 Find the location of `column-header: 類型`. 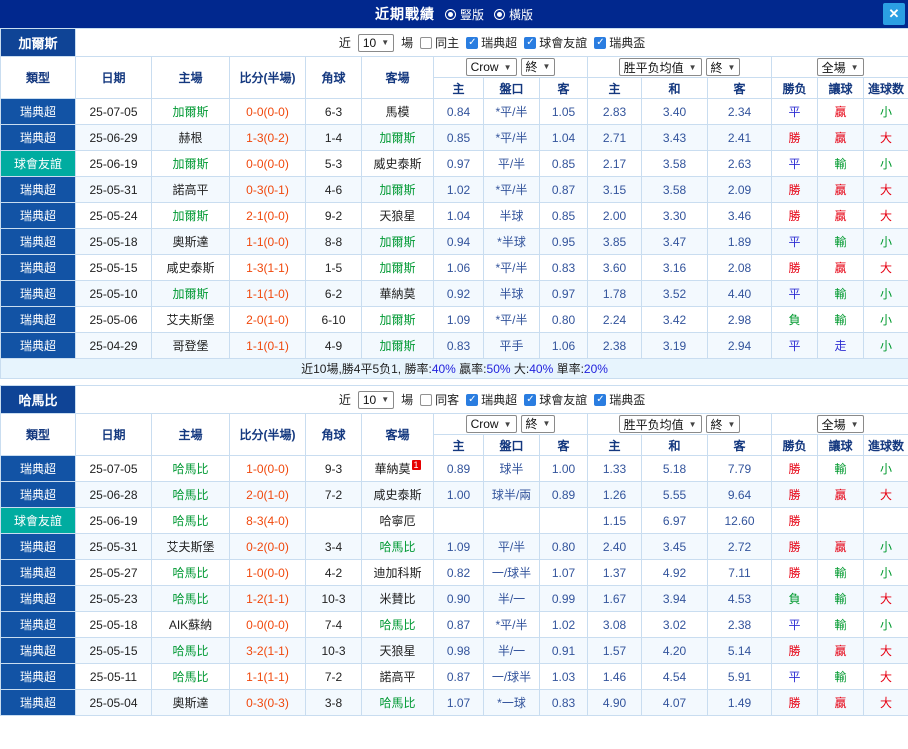

column-header: 類型 is located at coordinates (38, 77).